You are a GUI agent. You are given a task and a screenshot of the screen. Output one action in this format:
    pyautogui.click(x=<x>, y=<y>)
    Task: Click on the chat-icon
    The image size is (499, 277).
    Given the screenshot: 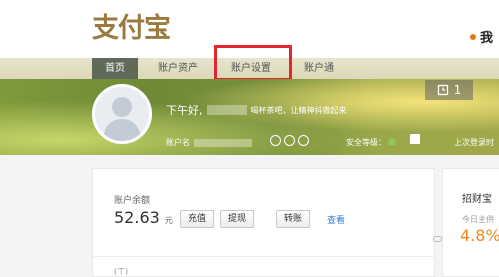 What is the action you would take?
    pyautogui.click(x=437, y=239)
    